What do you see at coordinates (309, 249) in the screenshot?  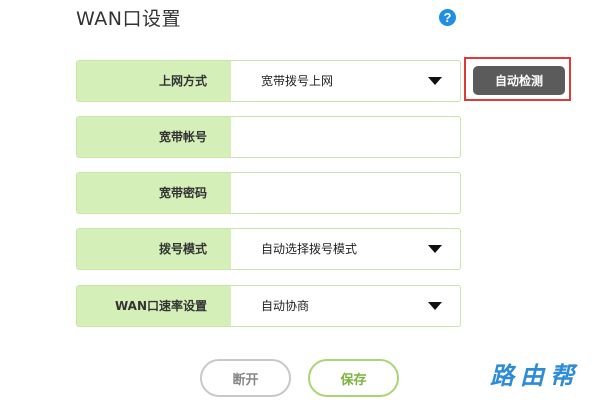 I see `dial-mode-value: 自动选择拨号模式` at bounding box center [309, 249].